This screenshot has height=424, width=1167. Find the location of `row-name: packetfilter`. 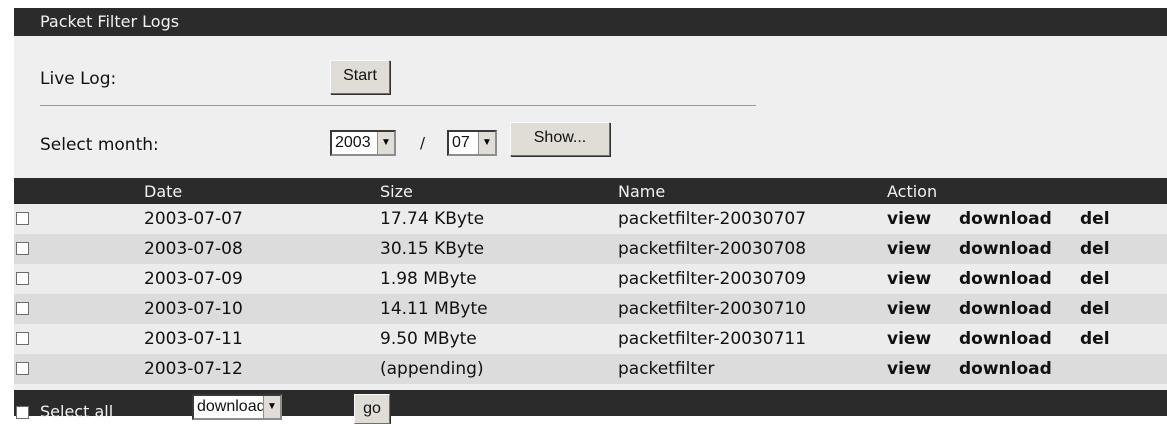

row-name: packetfilter is located at coordinates (666, 369).